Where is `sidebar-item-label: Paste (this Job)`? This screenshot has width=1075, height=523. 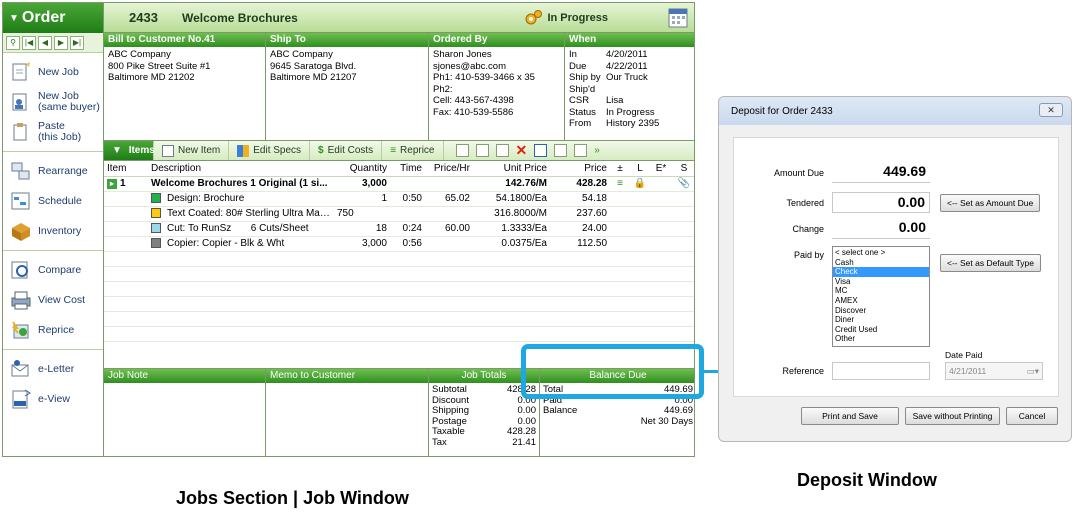 sidebar-item-label: Paste (this Job) is located at coordinates (60, 131).